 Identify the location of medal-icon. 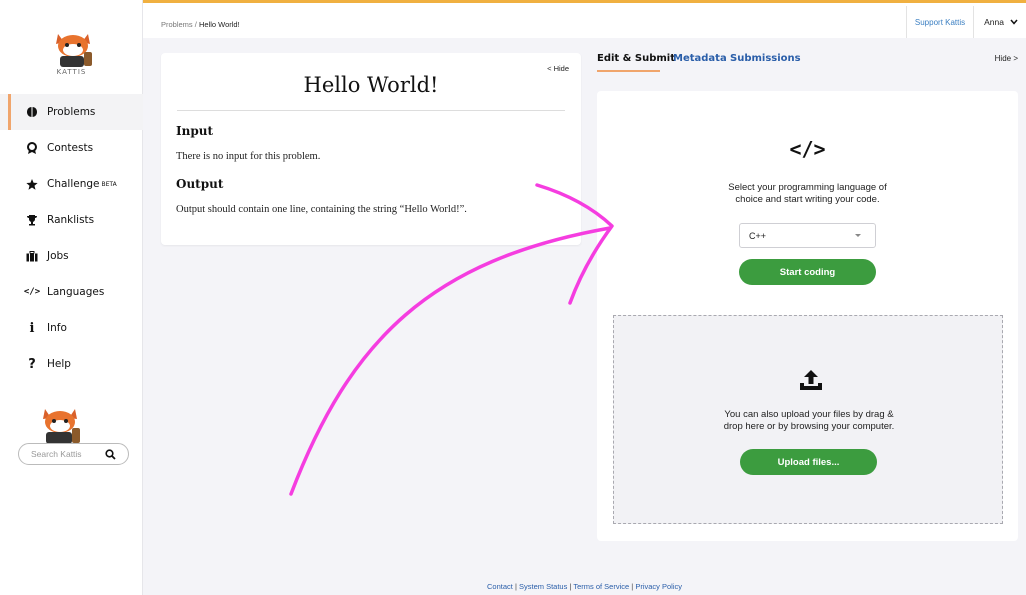
(32, 148).